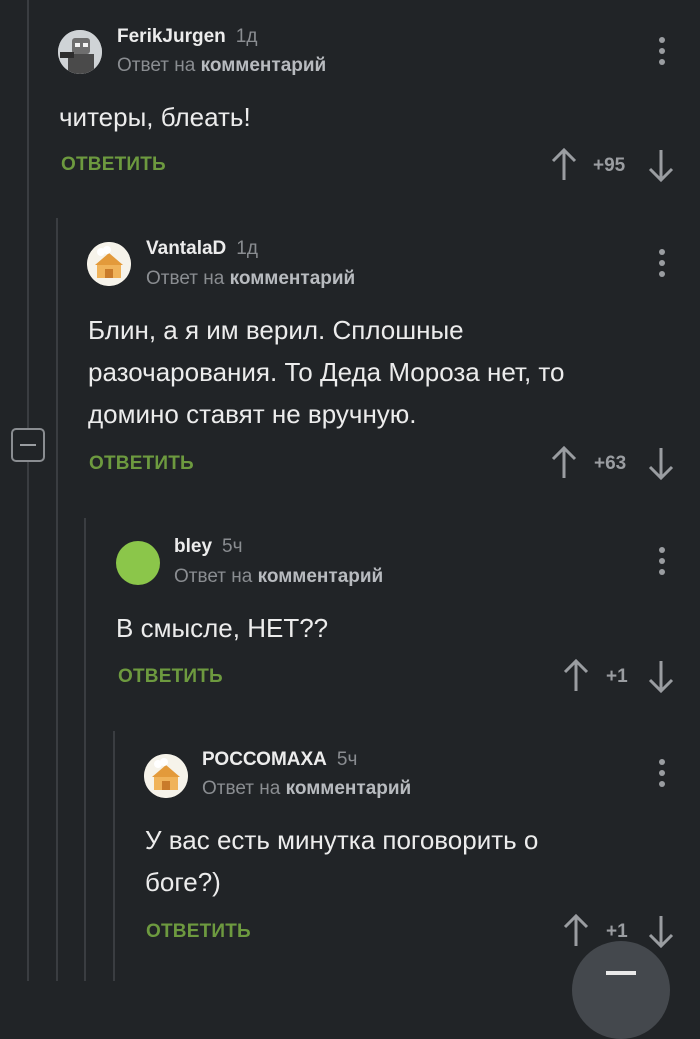 The image size is (700, 1039). What do you see at coordinates (193, 546) in the screenshot?
I see `author-name: bley` at bounding box center [193, 546].